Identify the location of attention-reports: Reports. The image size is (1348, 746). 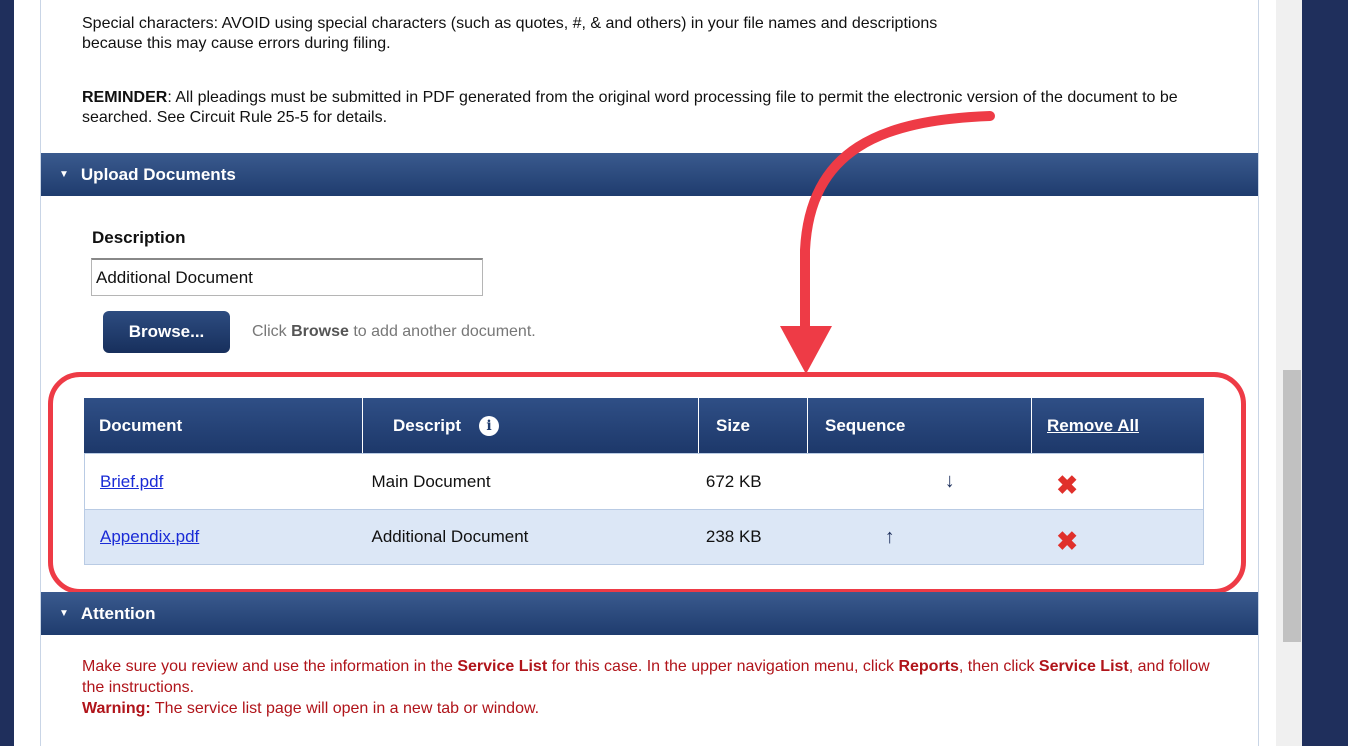
(928, 666).